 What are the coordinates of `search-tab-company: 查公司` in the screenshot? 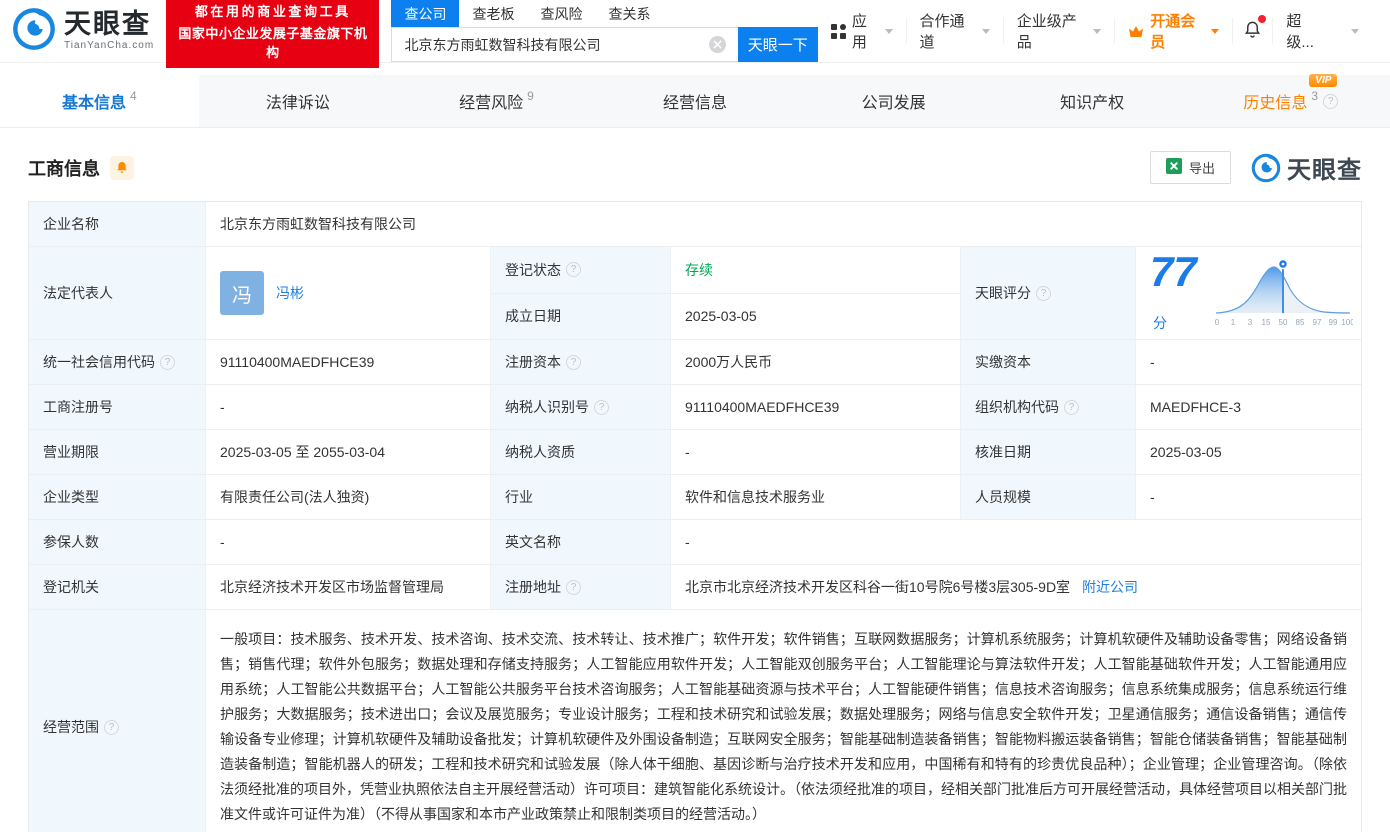 It's located at (425, 13).